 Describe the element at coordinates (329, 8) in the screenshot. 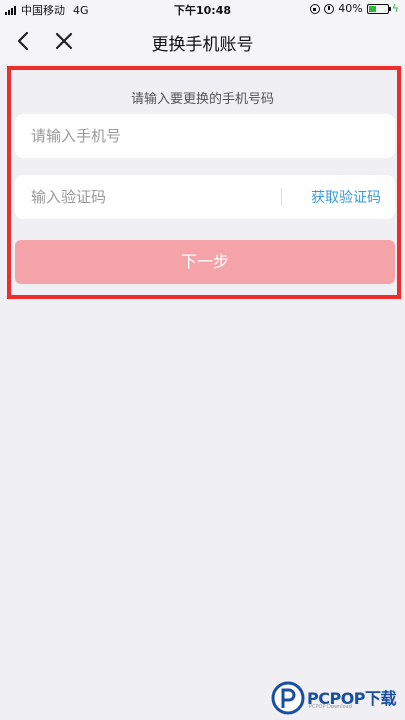

I see `alarm-icon` at that location.